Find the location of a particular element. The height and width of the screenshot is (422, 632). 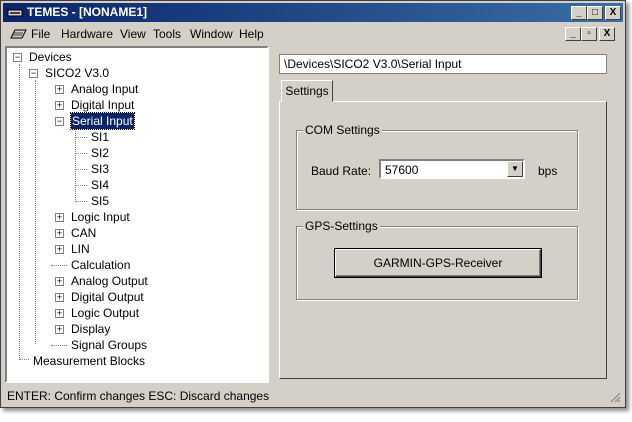

tree-node-label: SI1 is located at coordinates (100, 137).